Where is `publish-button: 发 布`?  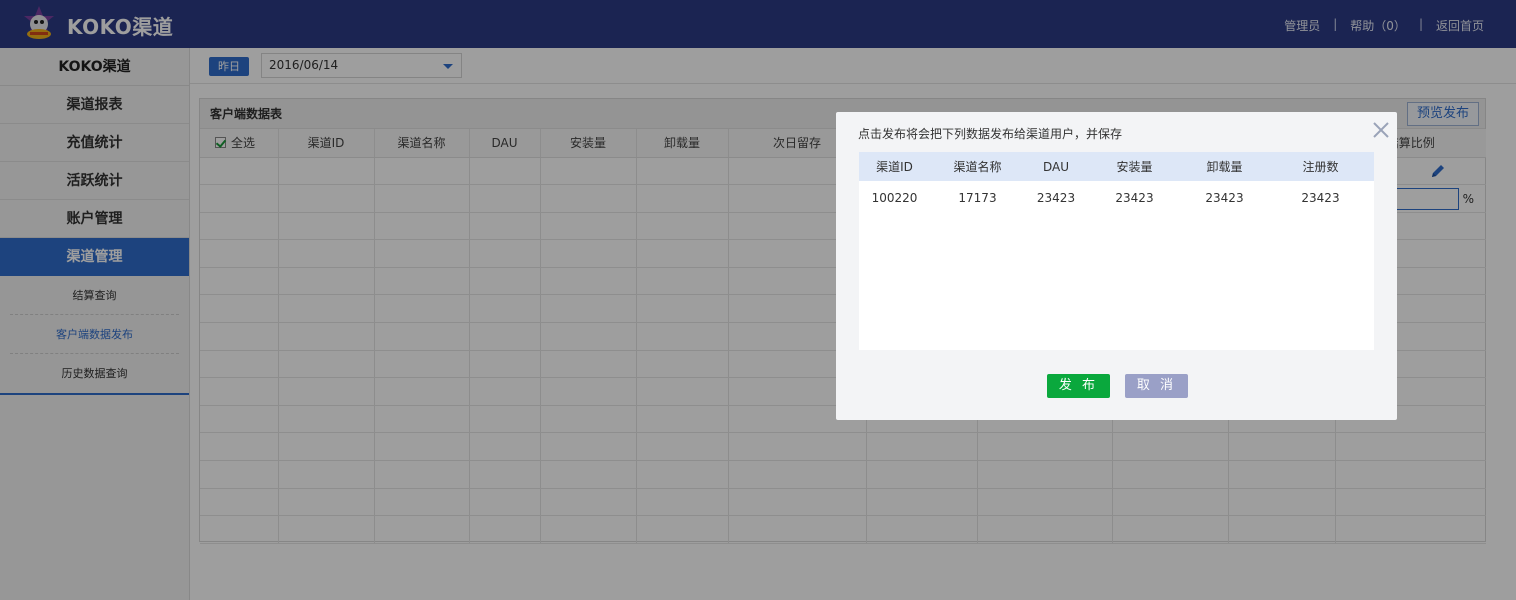 publish-button: 发 布 is located at coordinates (1078, 386).